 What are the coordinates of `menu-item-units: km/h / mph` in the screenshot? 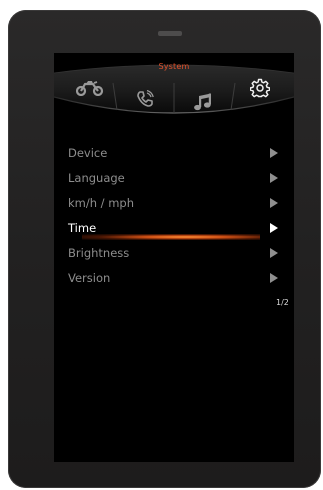 It's located at (174, 203).